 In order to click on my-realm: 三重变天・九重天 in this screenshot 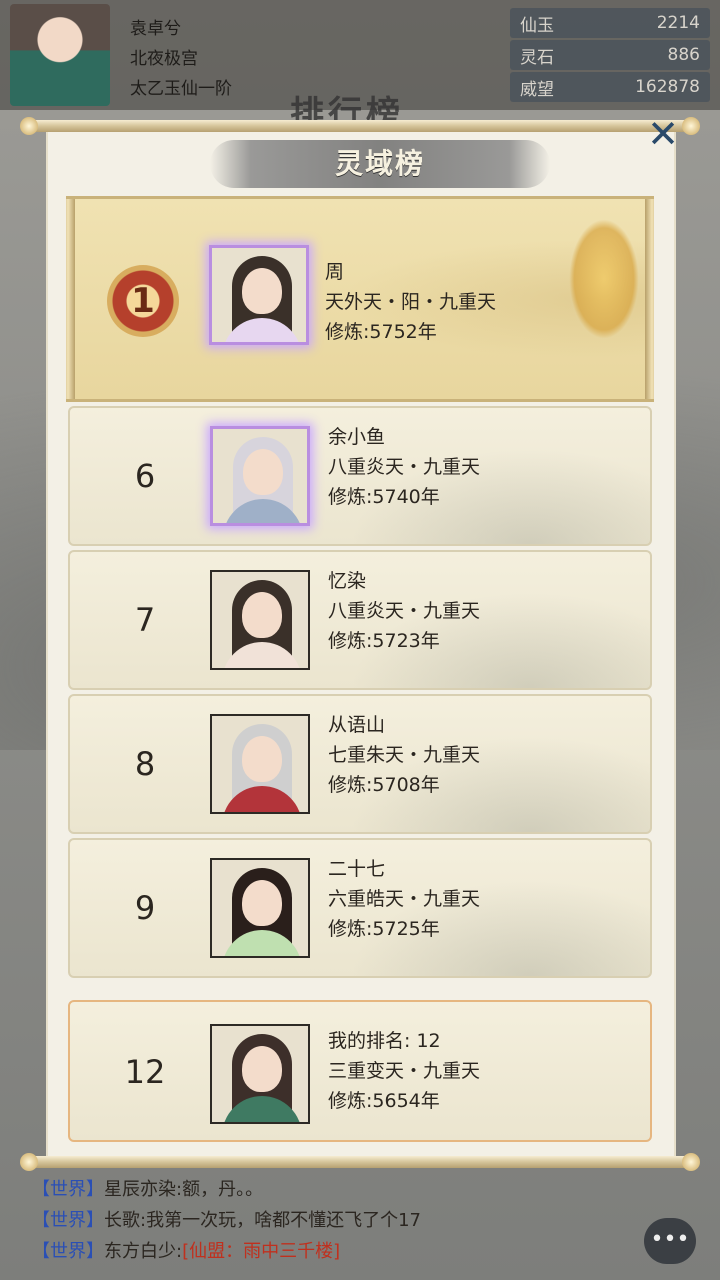, I will do `click(404, 1071)`.